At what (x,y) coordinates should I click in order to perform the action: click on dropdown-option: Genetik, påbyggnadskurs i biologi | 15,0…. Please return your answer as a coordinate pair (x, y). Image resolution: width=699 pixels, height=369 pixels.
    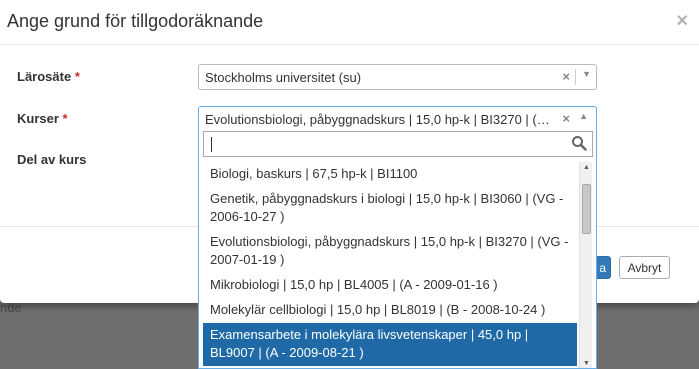
    Looking at the image, I should click on (390, 208).